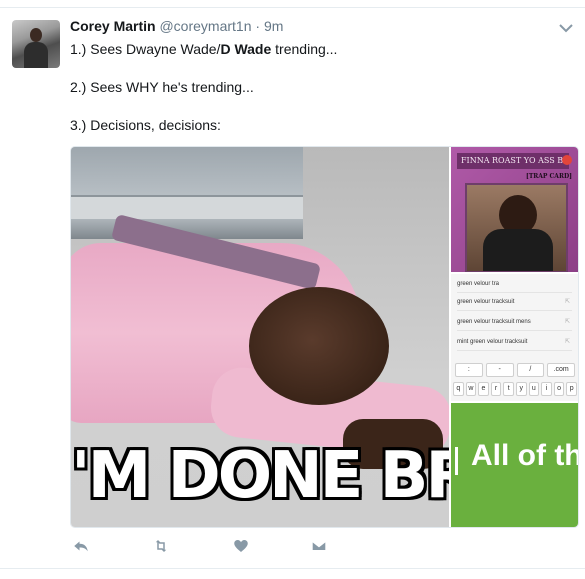 This screenshot has height=579, width=585. I want to click on card-art, so click(516, 227).